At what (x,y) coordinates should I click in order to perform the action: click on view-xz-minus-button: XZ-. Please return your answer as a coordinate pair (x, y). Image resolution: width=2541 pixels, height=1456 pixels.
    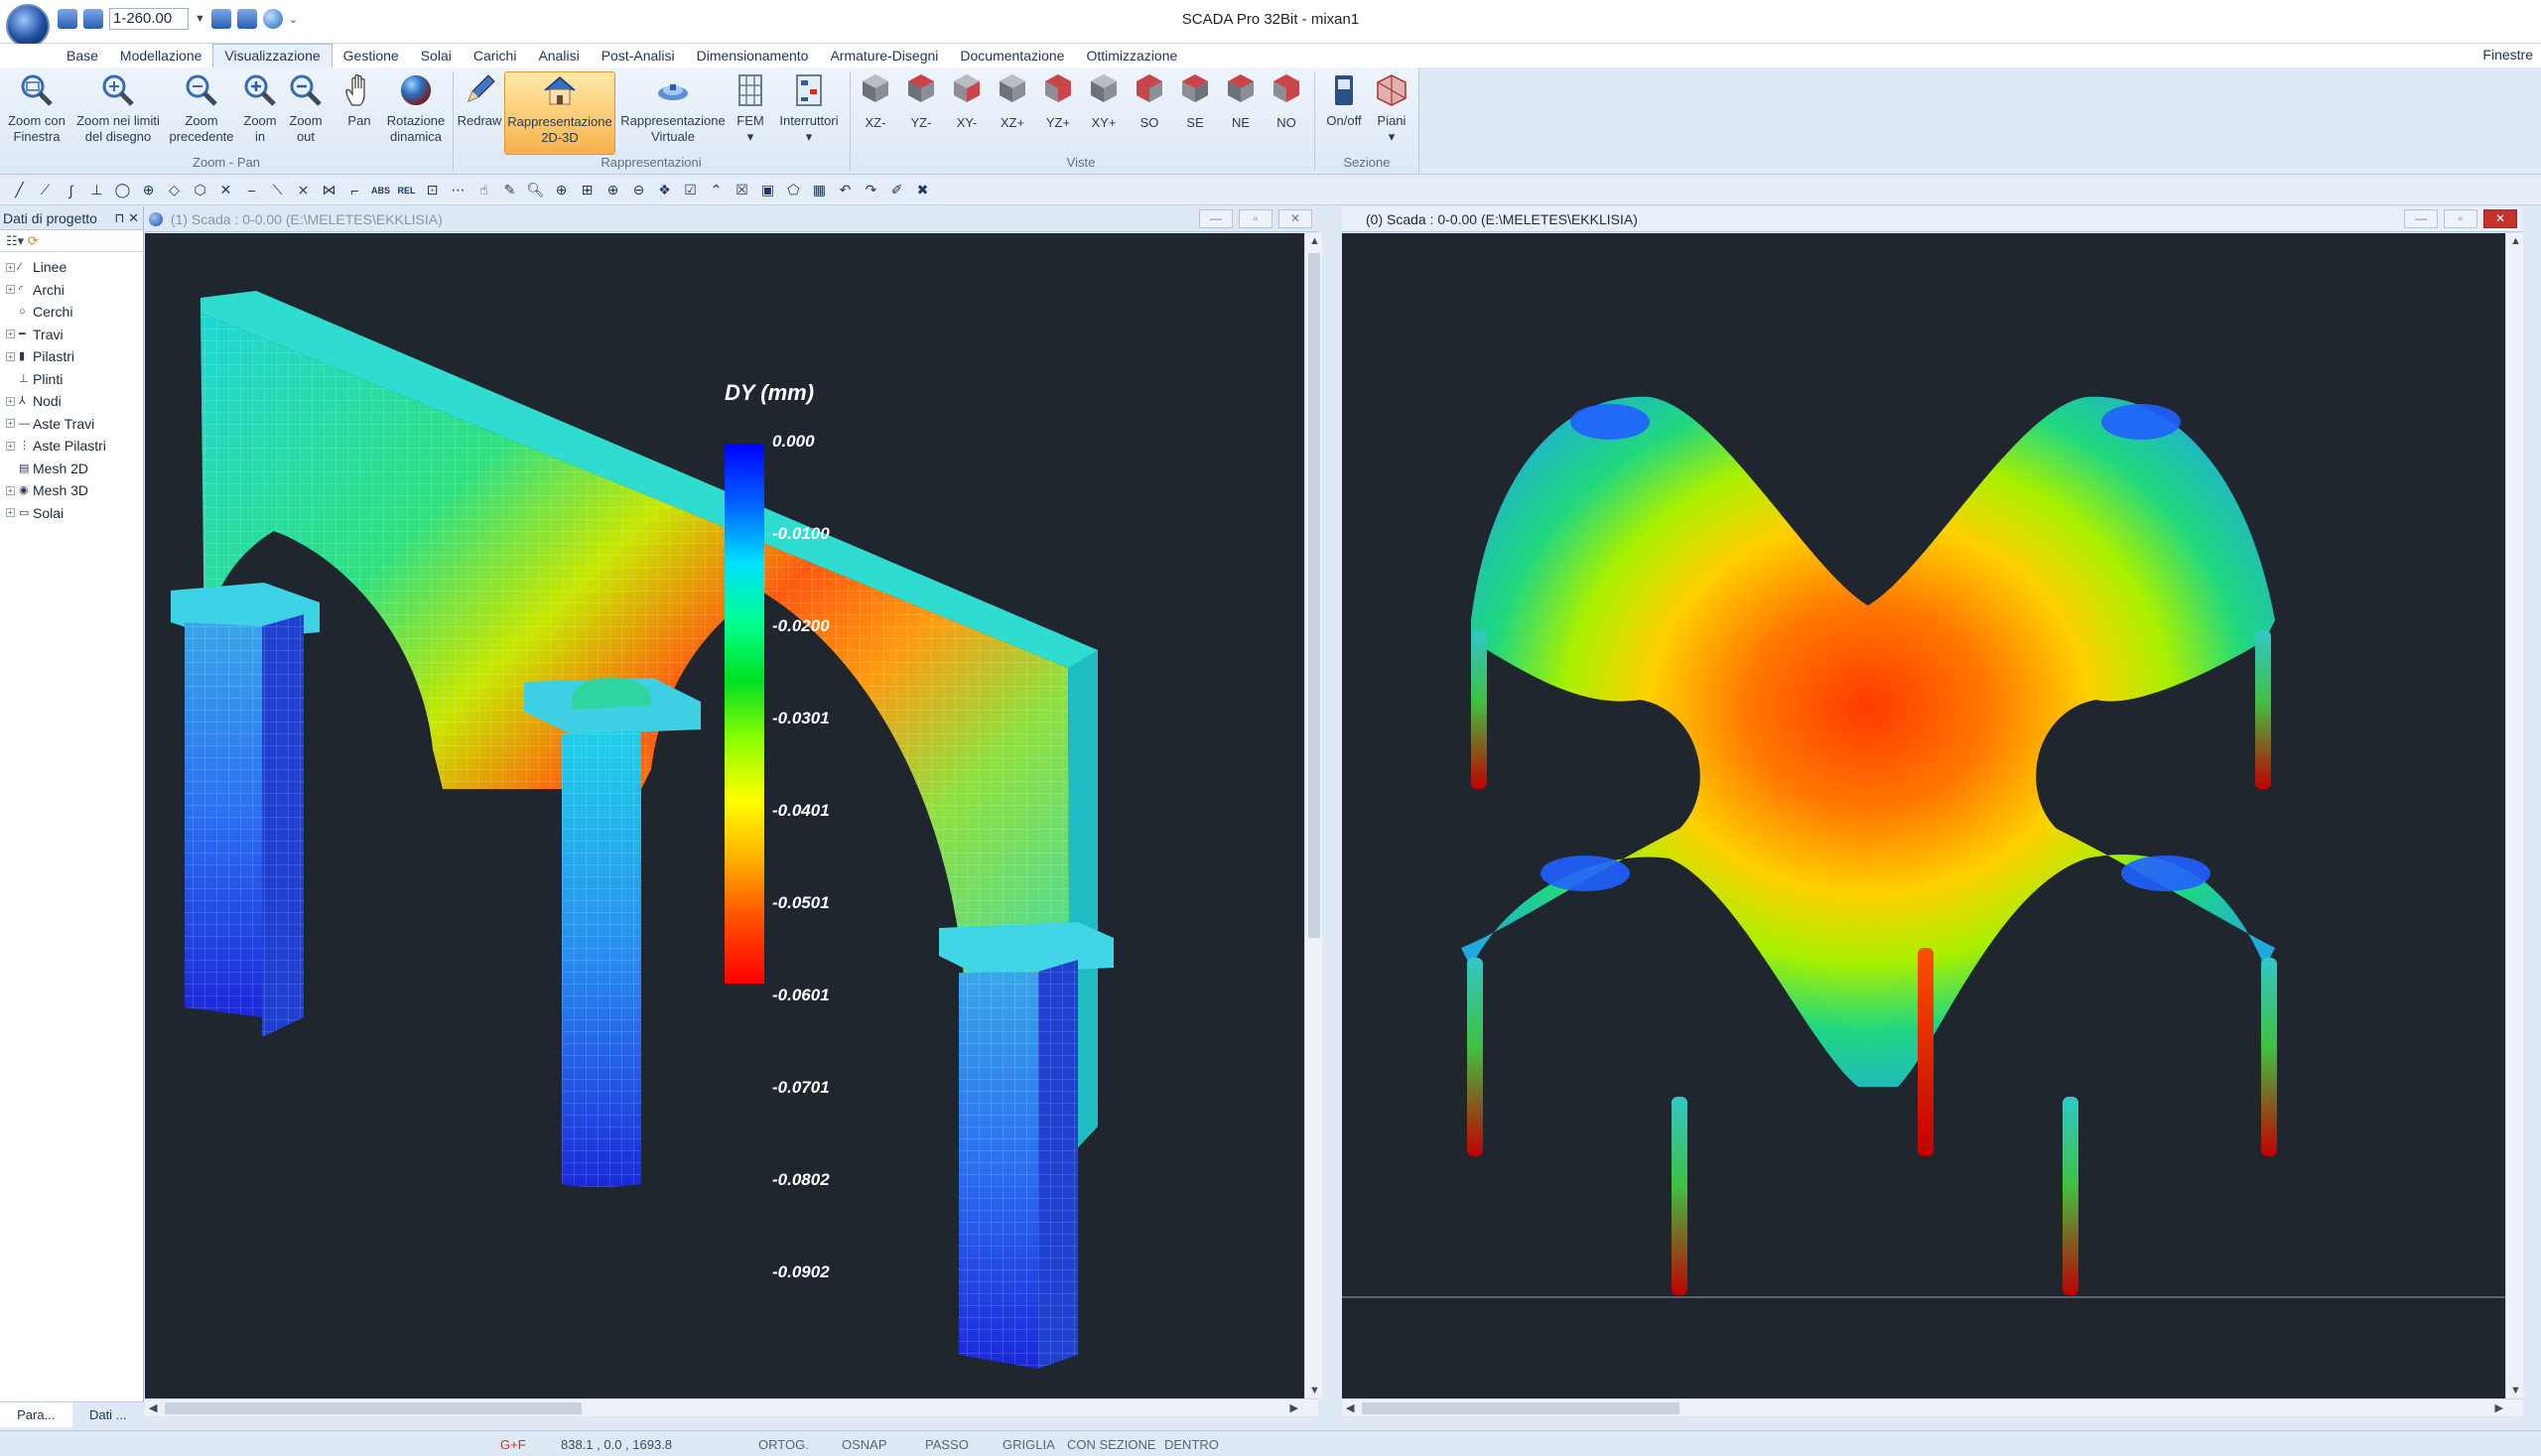
    Looking at the image, I should click on (876, 113).